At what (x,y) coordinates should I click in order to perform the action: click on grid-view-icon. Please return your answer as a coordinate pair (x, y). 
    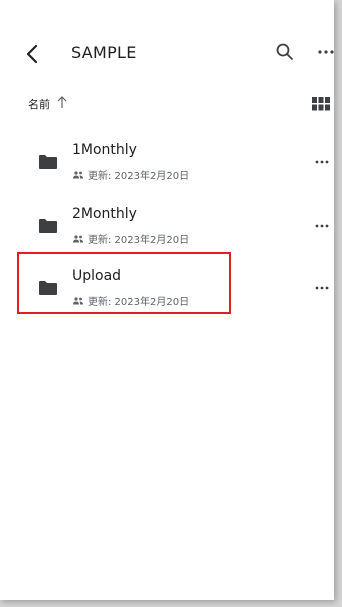
    Looking at the image, I should click on (321, 104).